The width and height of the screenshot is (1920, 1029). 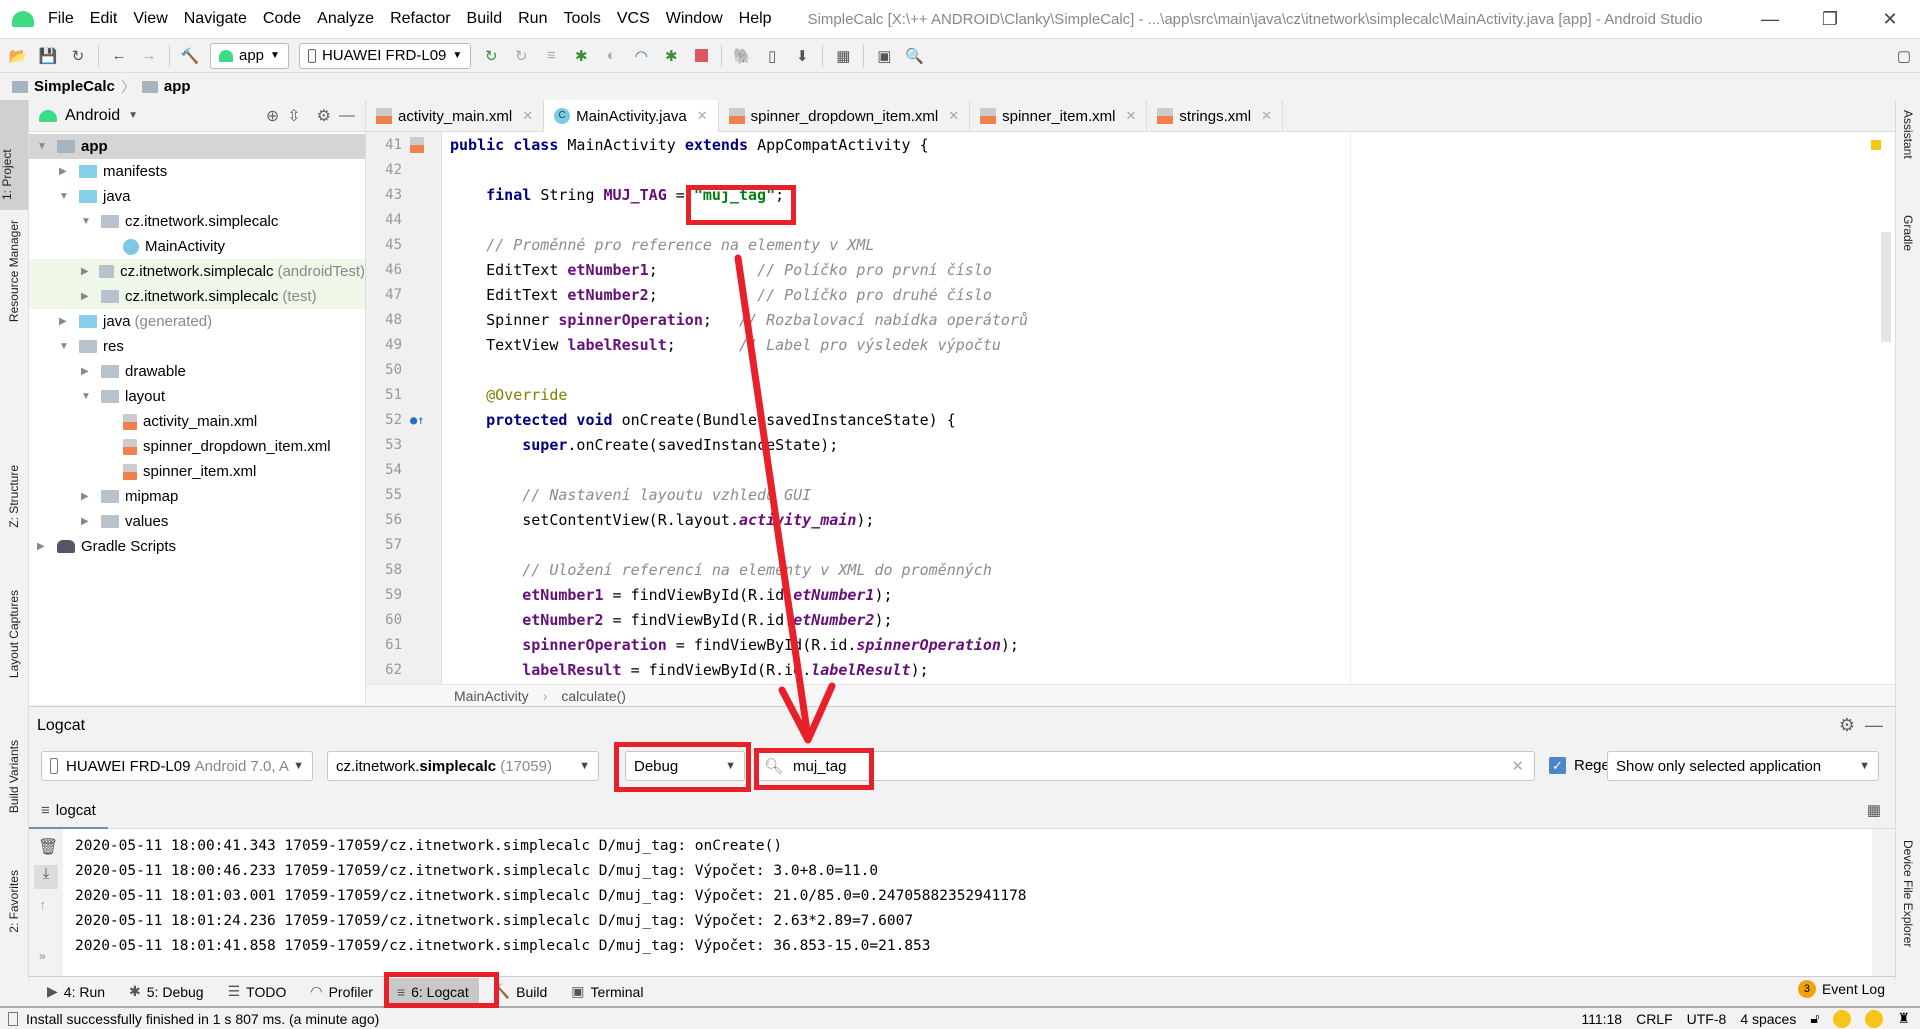 I want to click on breadcrumb-project: SimpleCalc, so click(x=74, y=86).